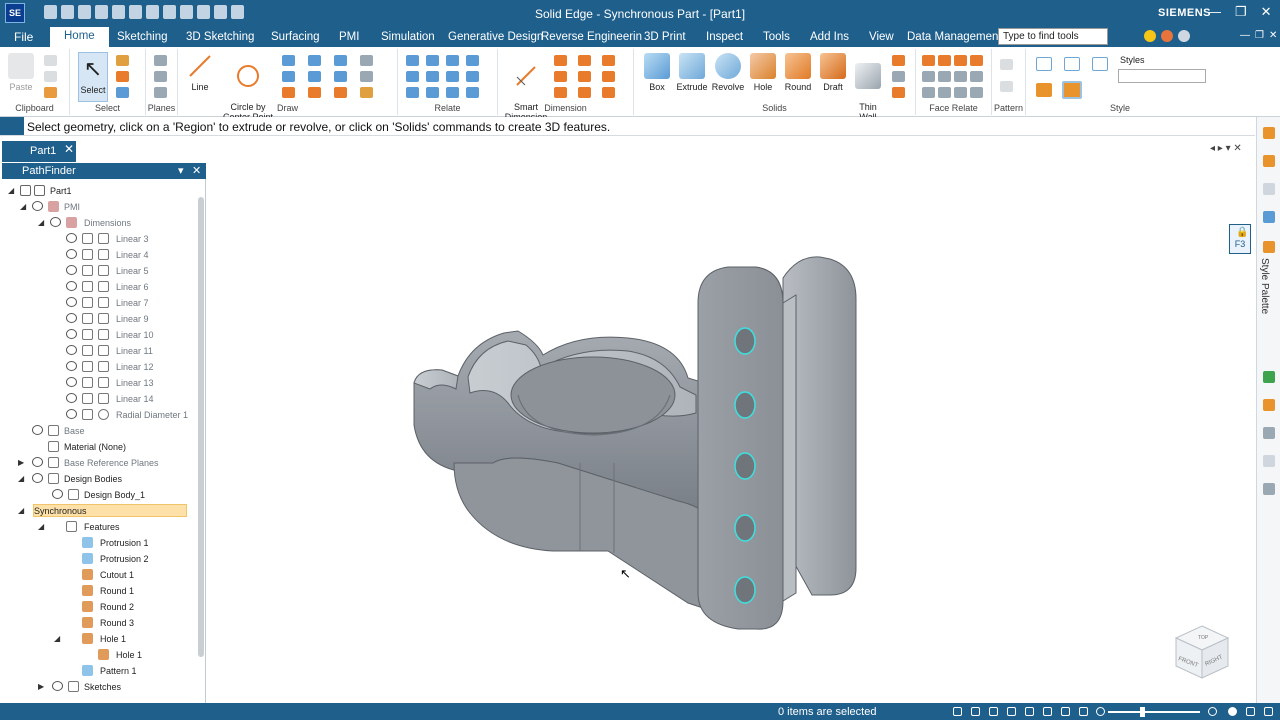 This screenshot has width=1280, height=720. What do you see at coordinates (1167, 36) in the screenshot?
I see `frown-feedback-icon` at bounding box center [1167, 36].